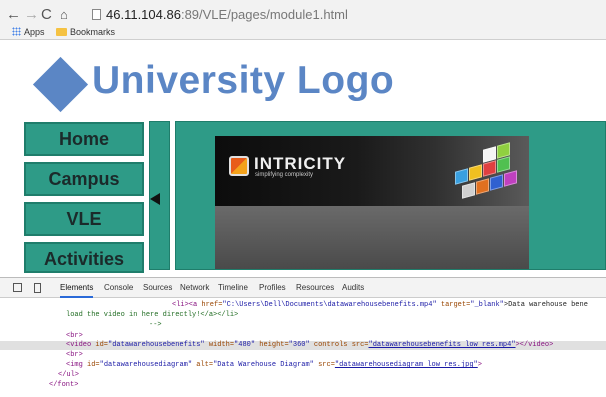 This screenshot has width=606, height=397. What do you see at coordinates (353, 288) in the screenshot?
I see `tab-audits: Audits` at bounding box center [353, 288].